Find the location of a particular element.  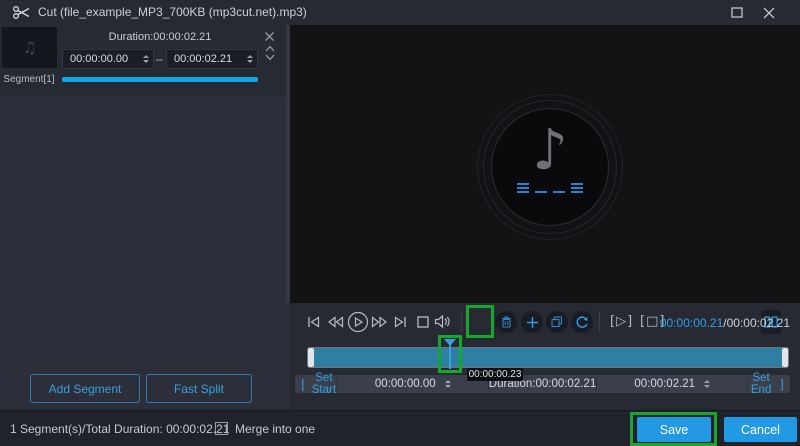

set-end-button: Set End is located at coordinates (761, 384).